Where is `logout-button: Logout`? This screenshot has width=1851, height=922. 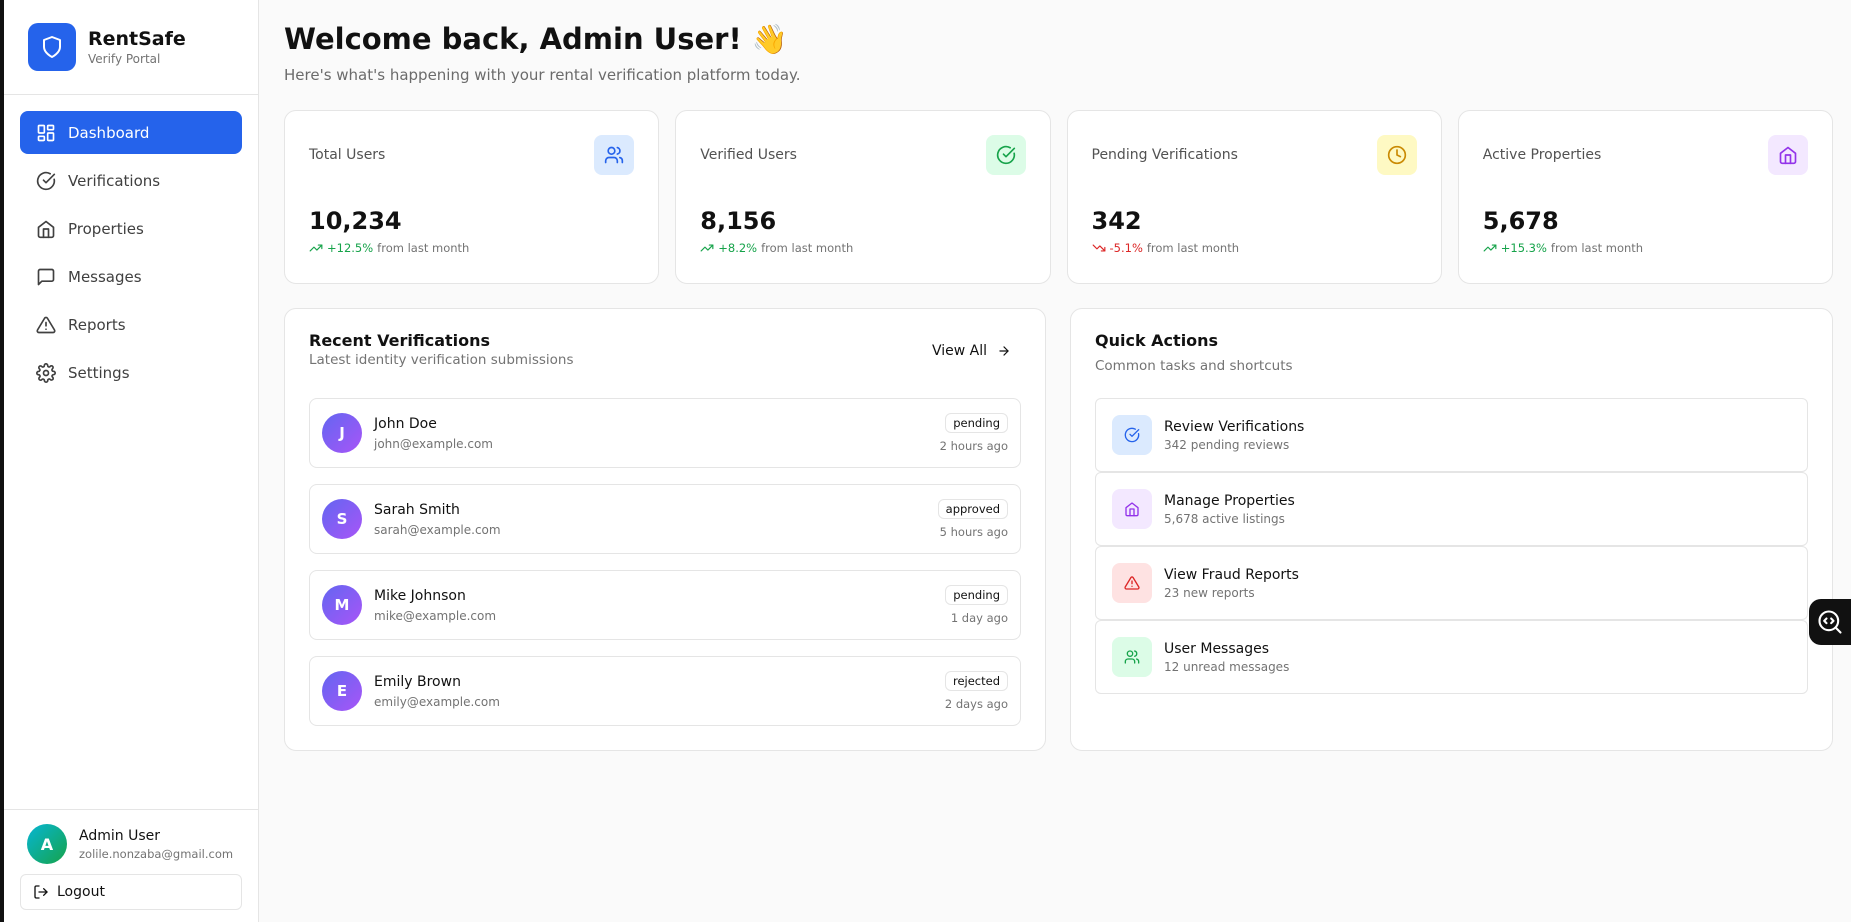
logout-button: Logout is located at coordinates (131, 892).